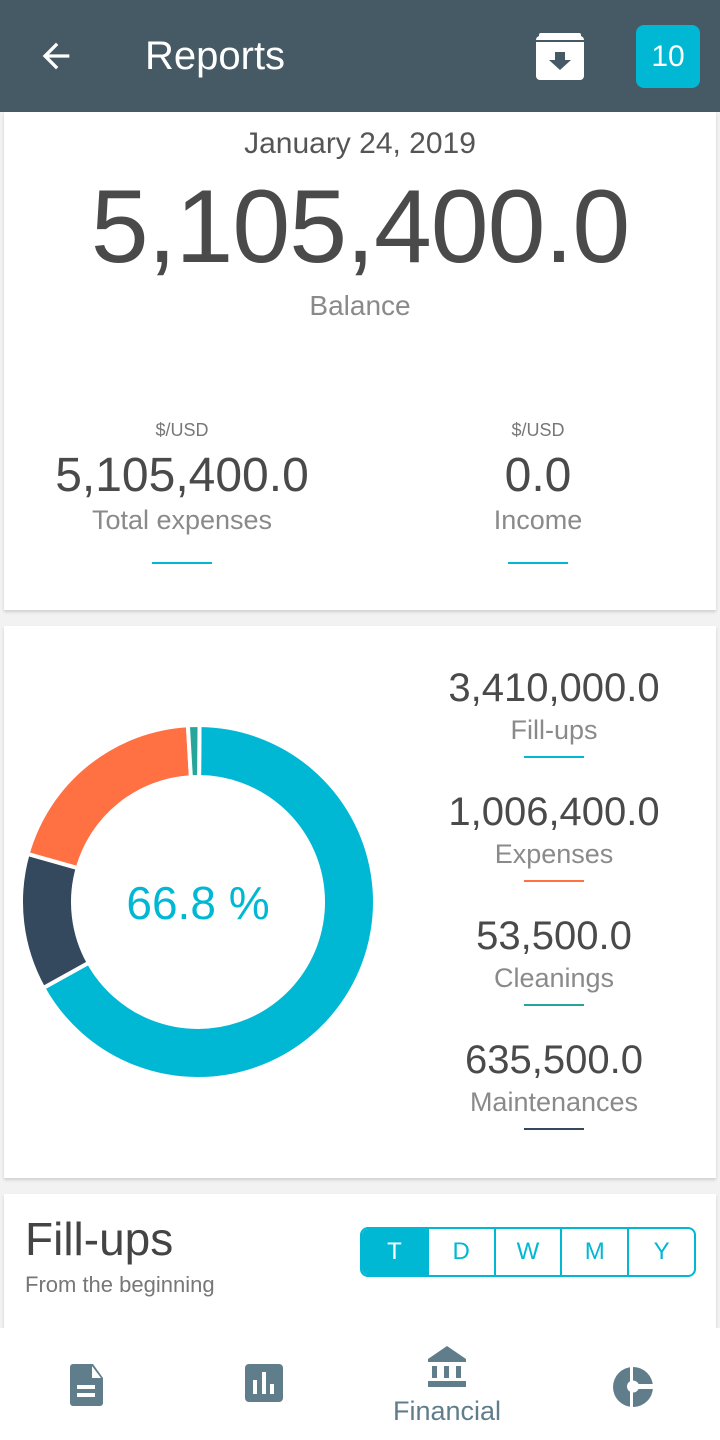  What do you see at coordinates (633, 1387) in the screenshot?
I see `pie-chart-icon` at bounding box center [633, 1387].